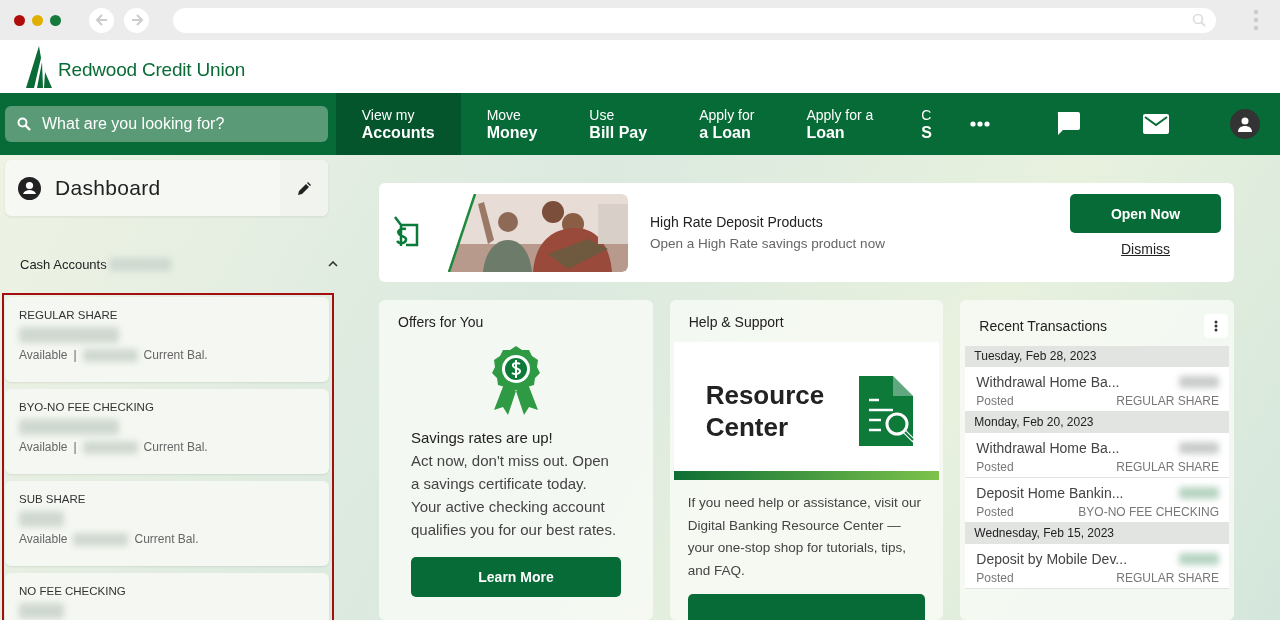  What do you see at coordinates (765, 411) in the screenshot?
I see `resource-center-title: Resource Center` at bounding box center [765, 411].